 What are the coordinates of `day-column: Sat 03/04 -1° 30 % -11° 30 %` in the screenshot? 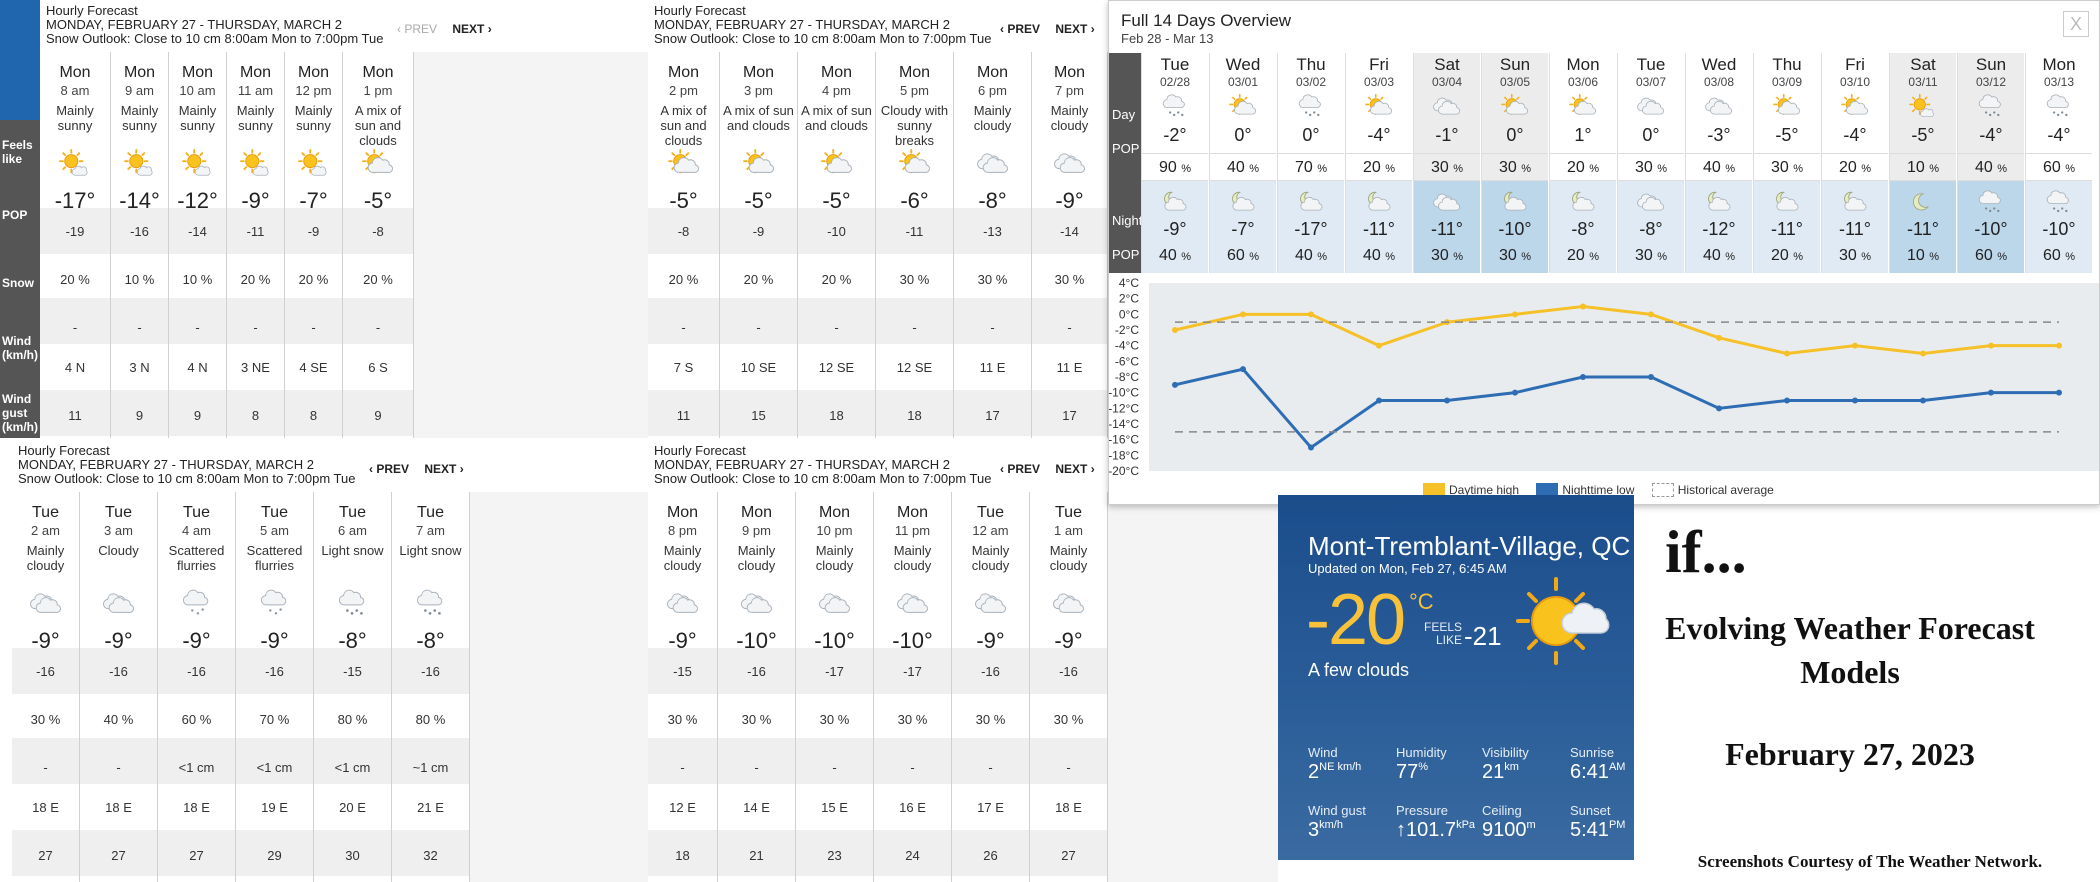 It's located at (1446, 163).